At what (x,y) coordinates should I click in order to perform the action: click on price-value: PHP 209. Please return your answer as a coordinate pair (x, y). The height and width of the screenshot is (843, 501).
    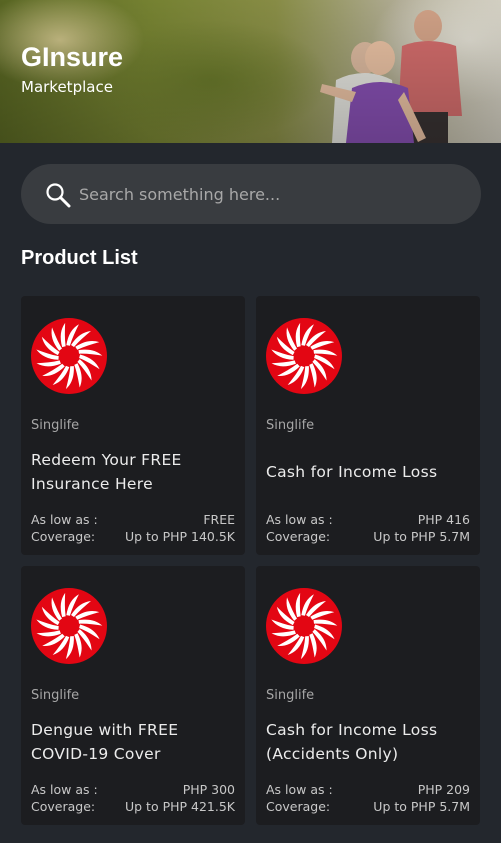
    Looking at the image, I should click on (443, 789).